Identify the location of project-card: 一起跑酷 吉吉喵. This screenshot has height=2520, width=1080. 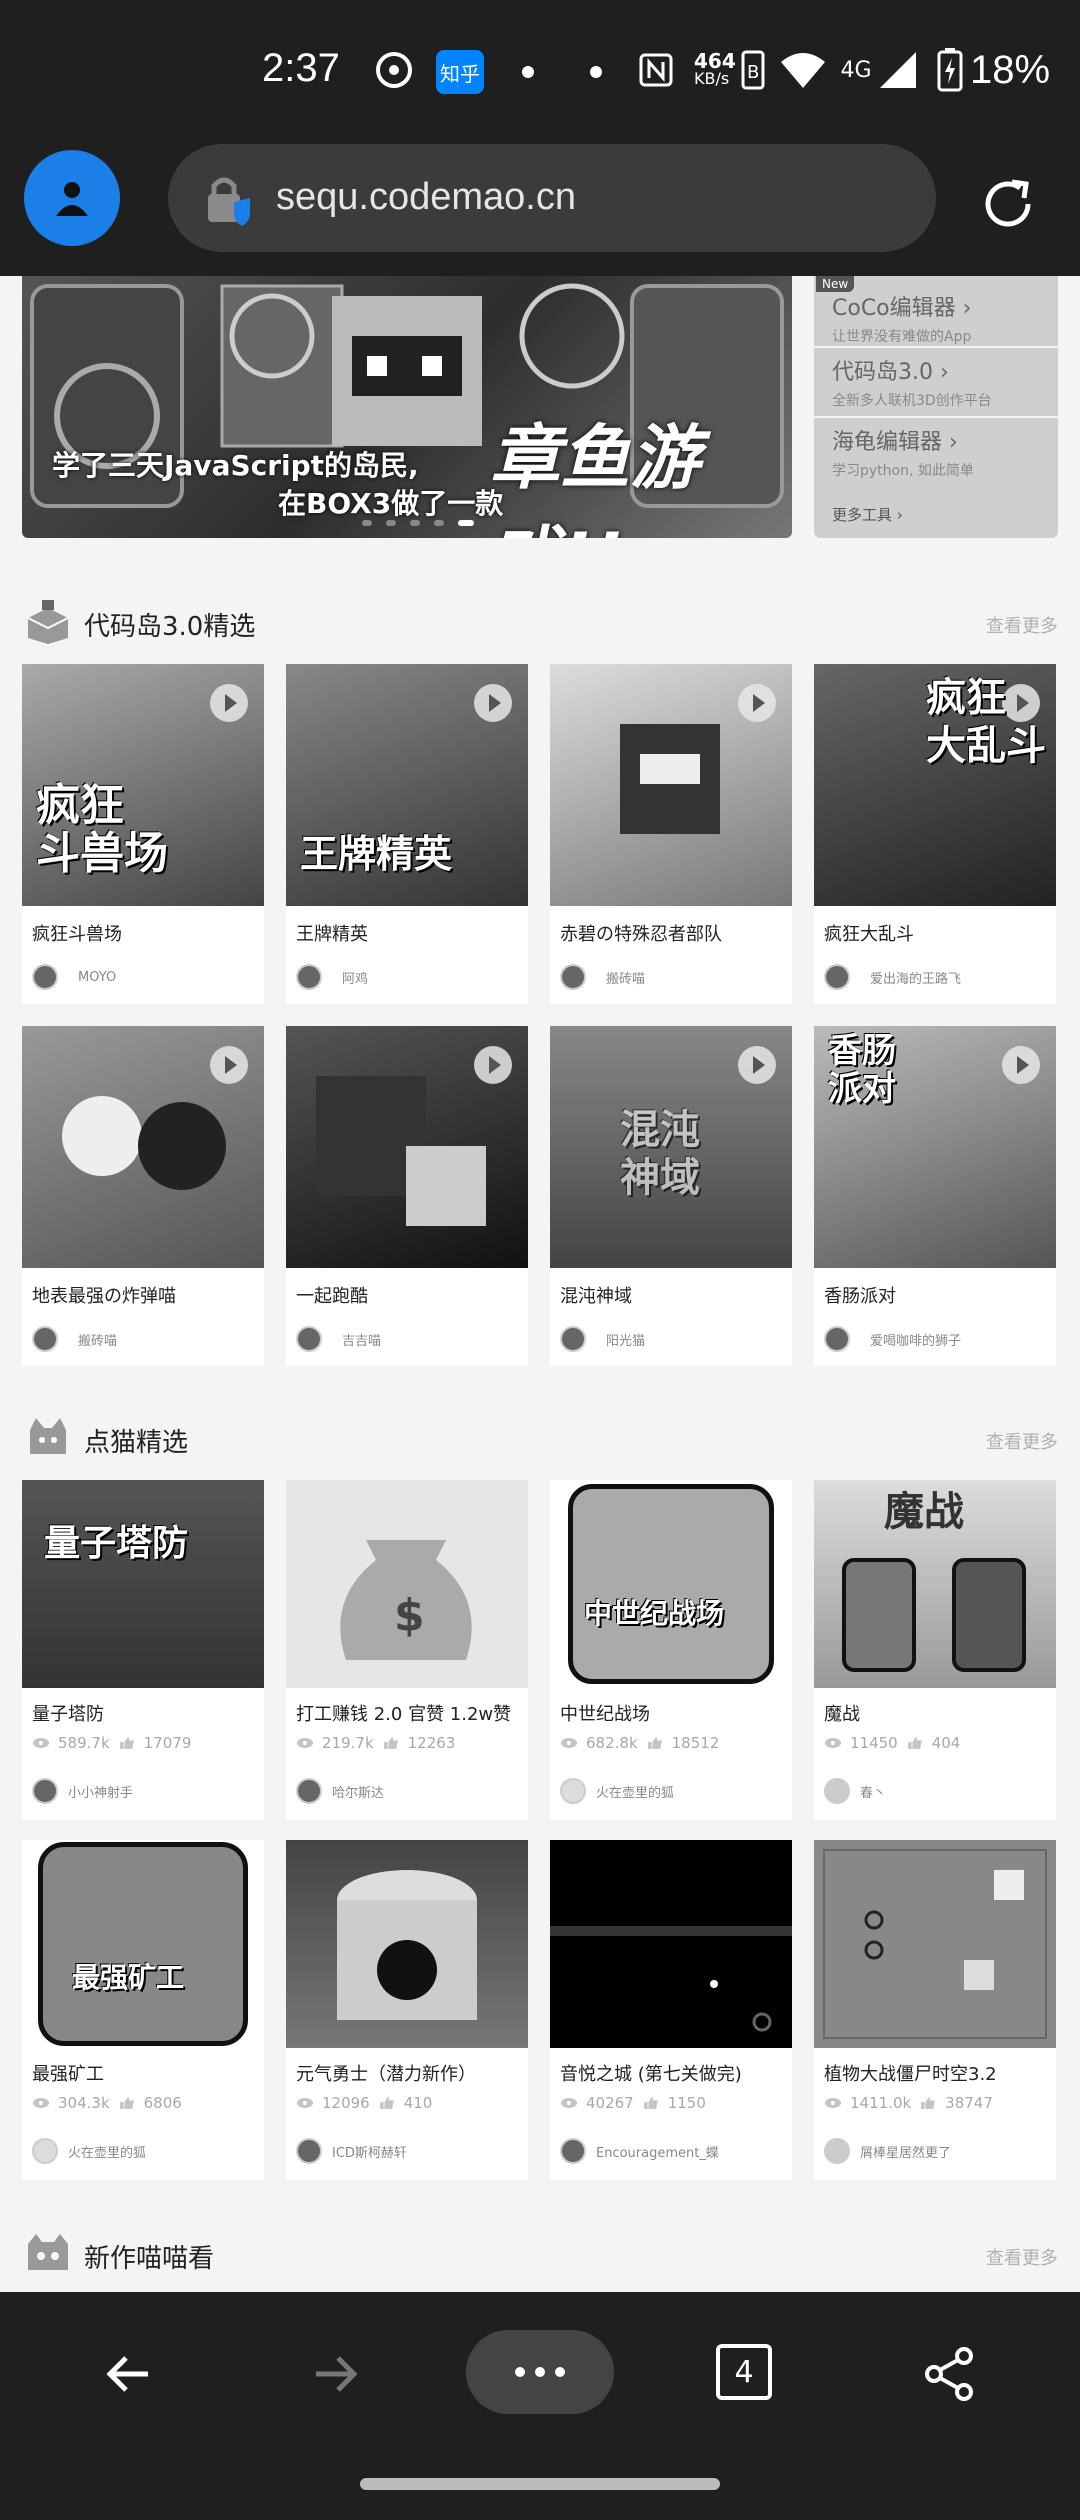
(407, 1196).